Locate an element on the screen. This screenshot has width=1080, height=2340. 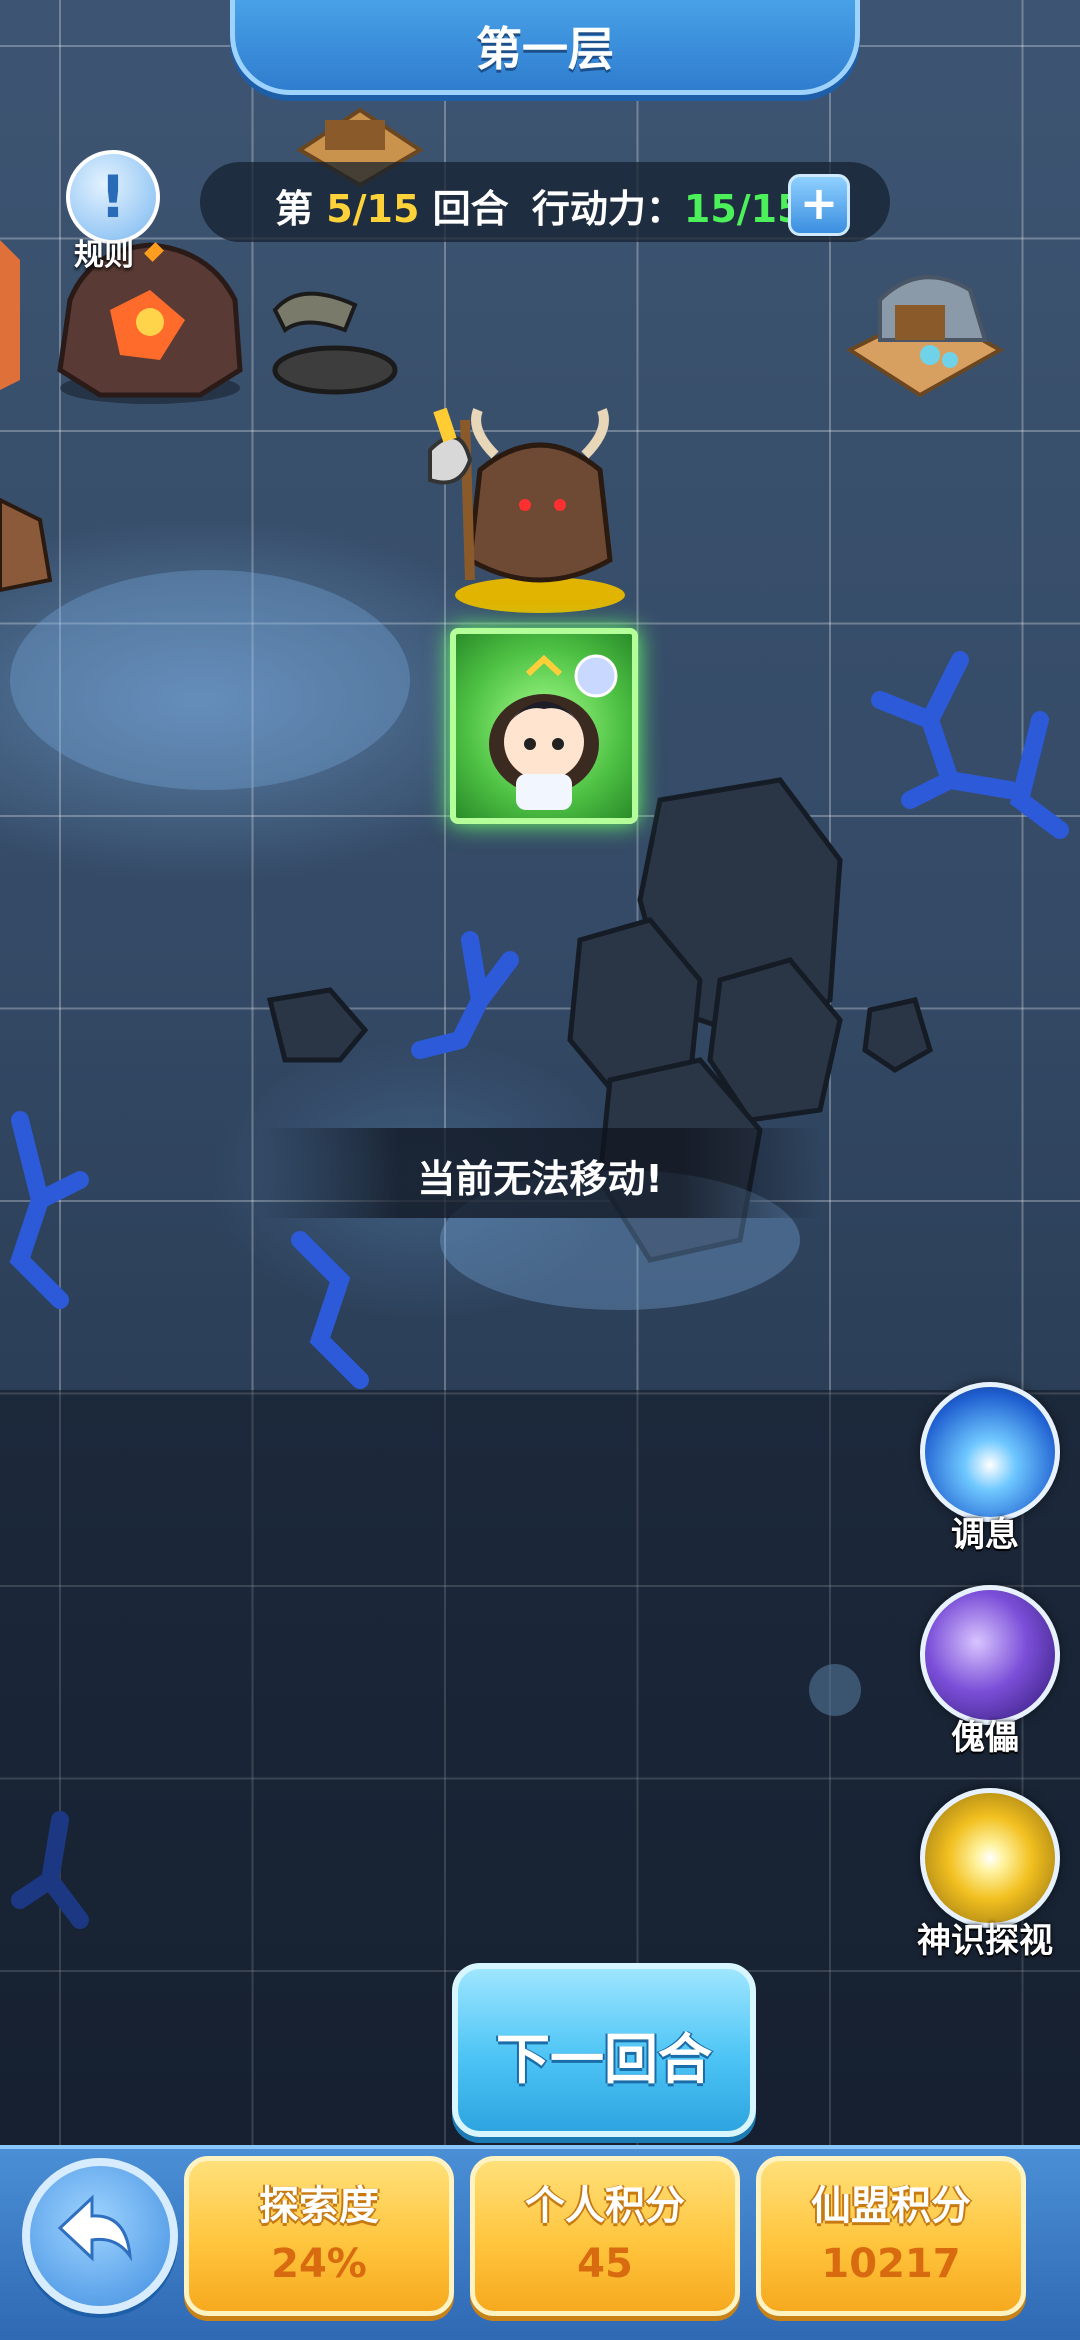
back-arrow-icon is located at coordinates (95, 2228).